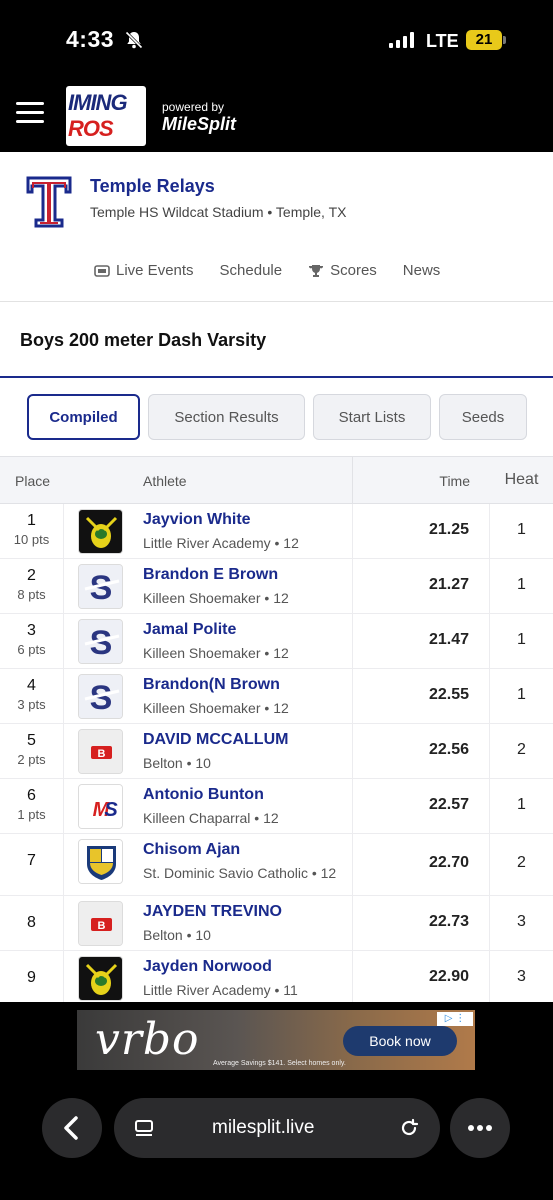 This screenshot has height=1200, width=553. I want to click on athlete-name: Brandon(N Brown, so click(211, 685).